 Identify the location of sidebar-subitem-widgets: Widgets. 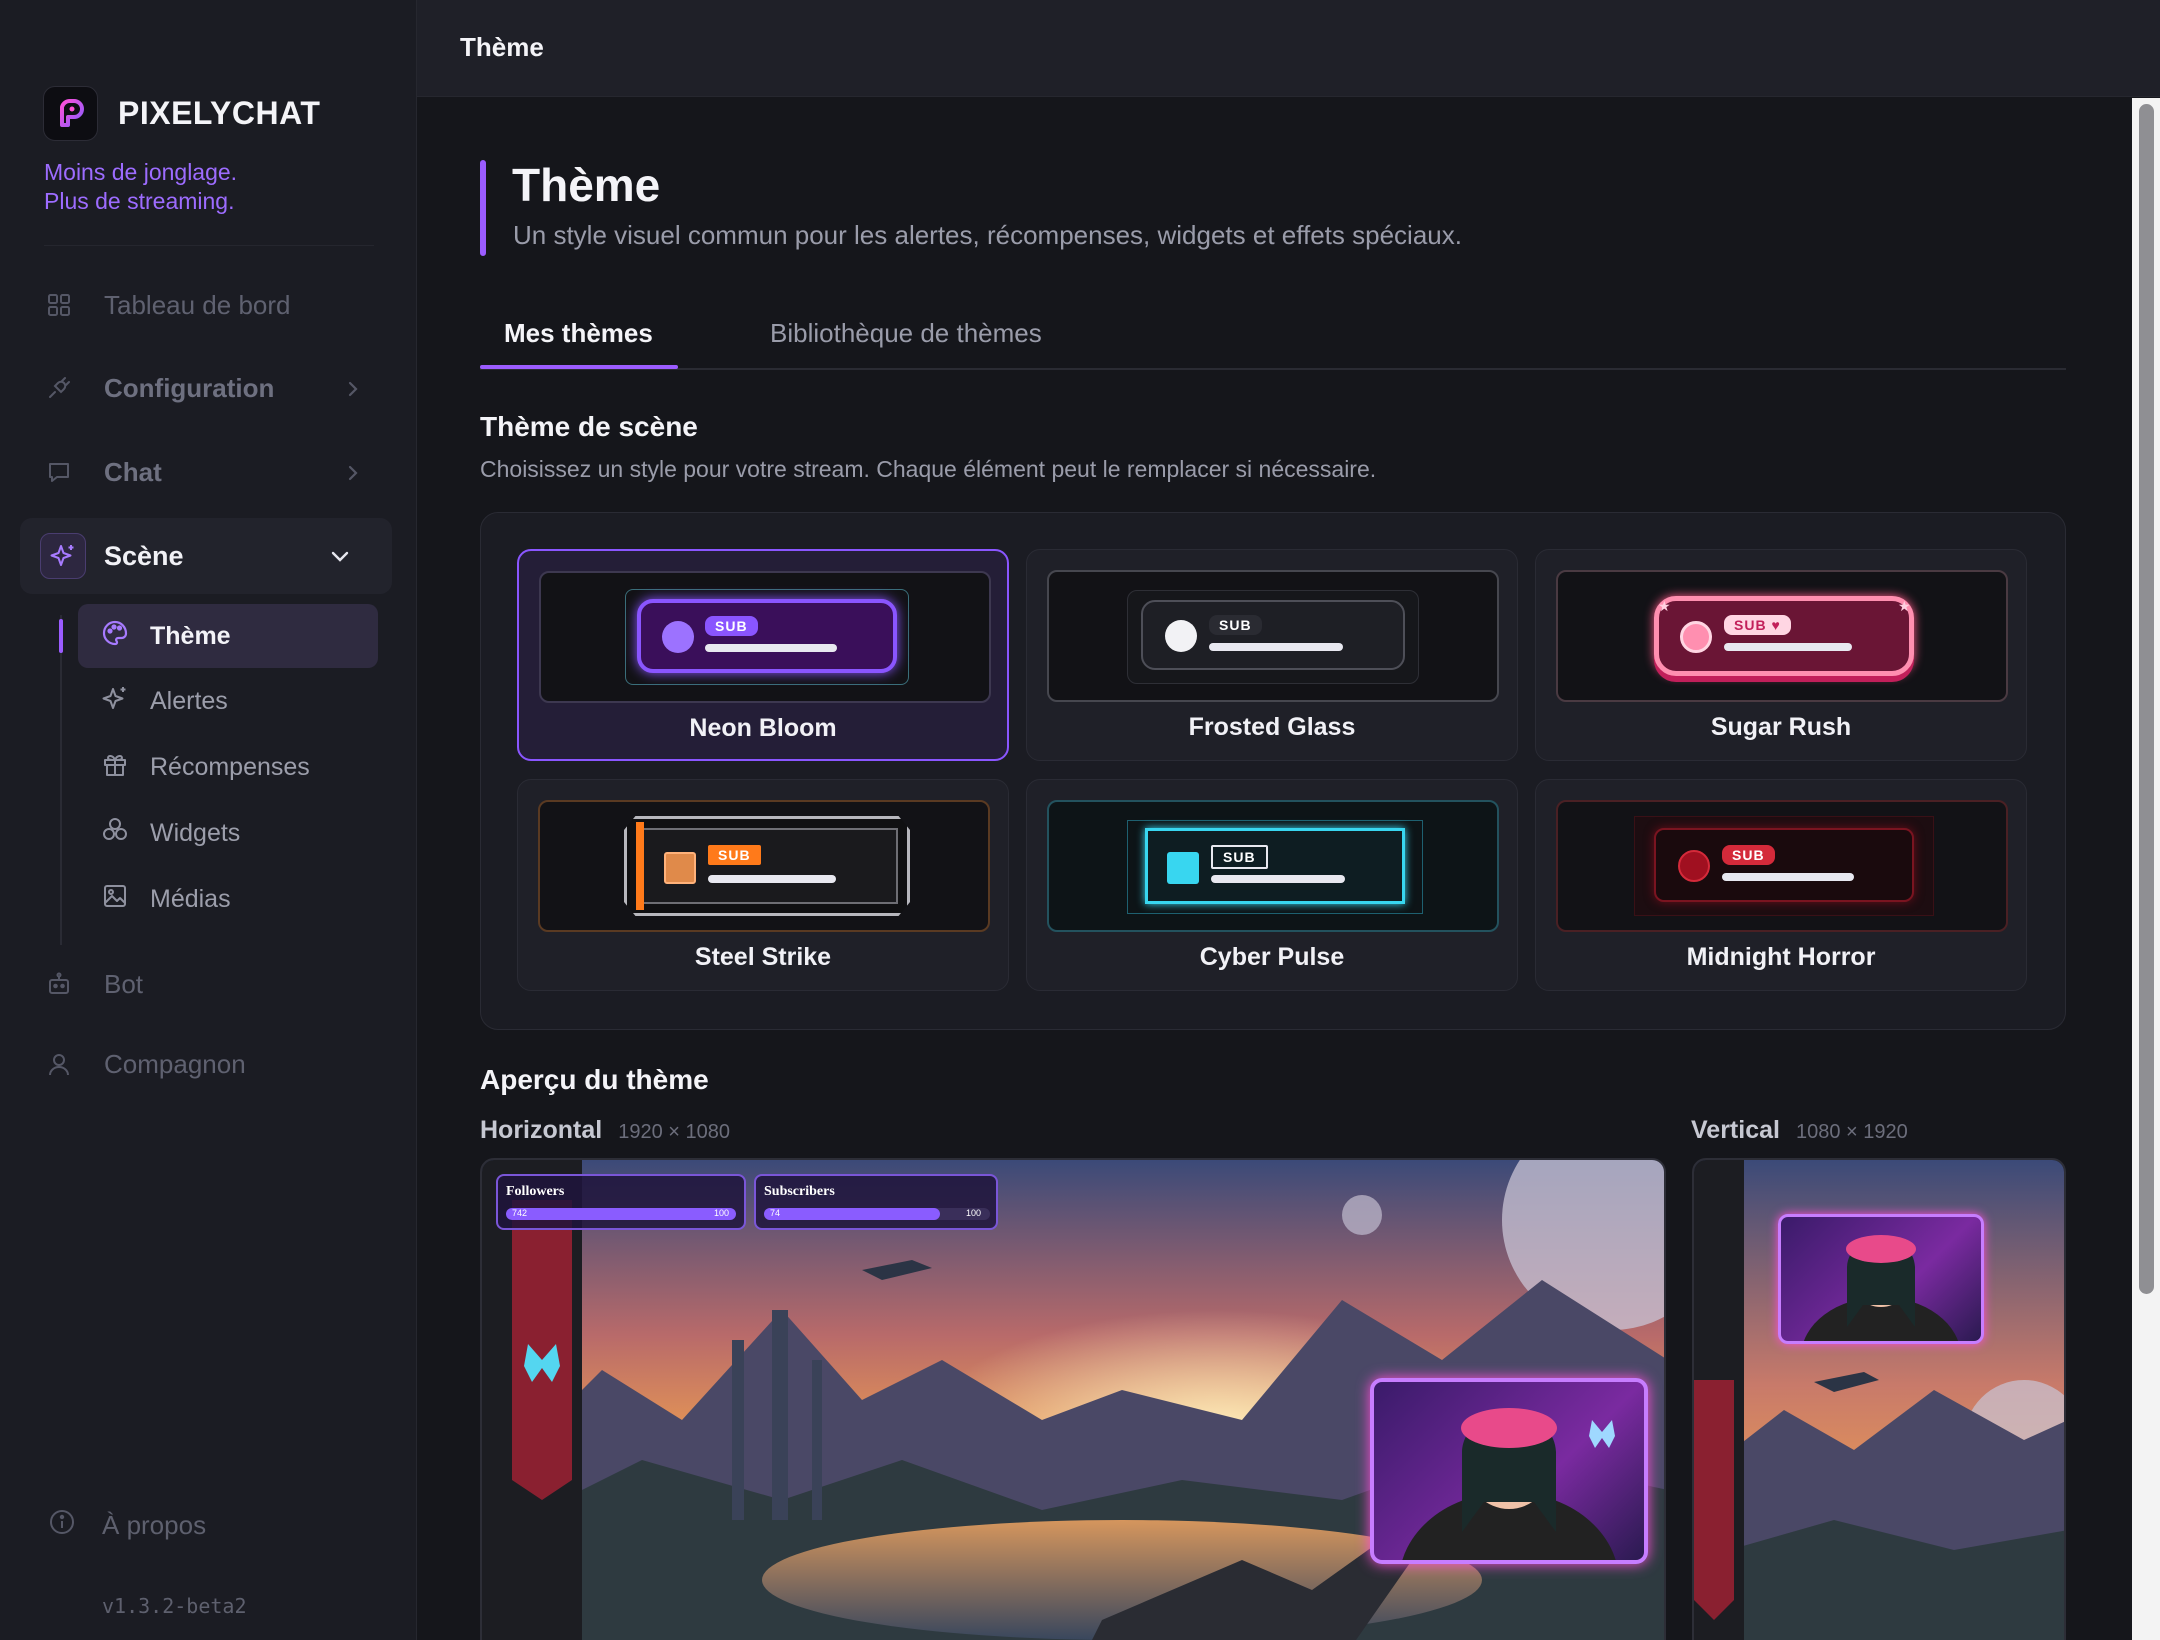
(170, 833).